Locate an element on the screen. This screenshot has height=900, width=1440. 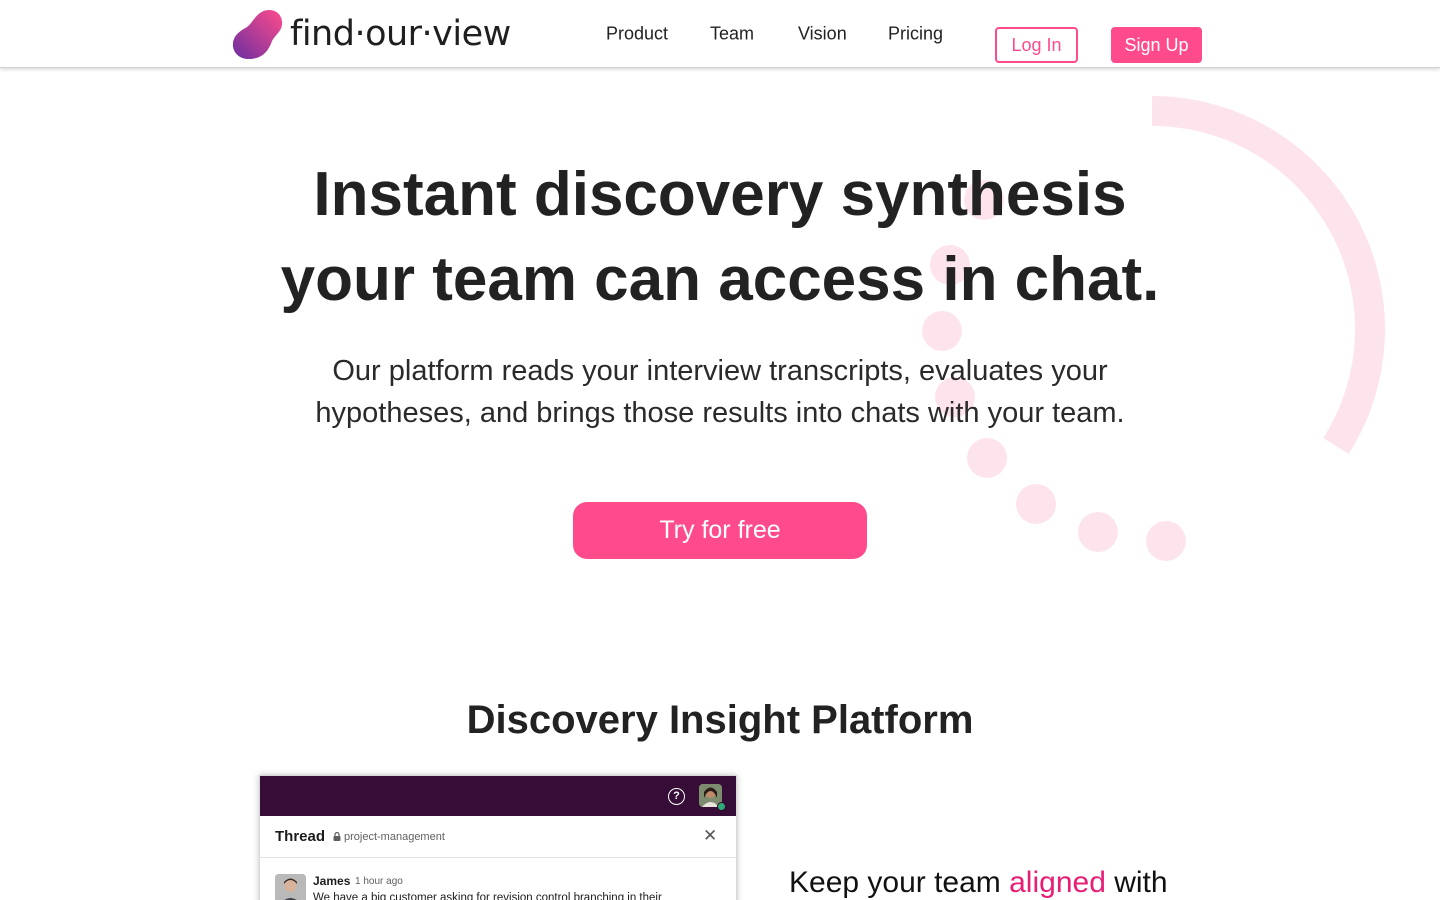
thread-header: Thread project-management ✕ is located at coordinates (498, 837).